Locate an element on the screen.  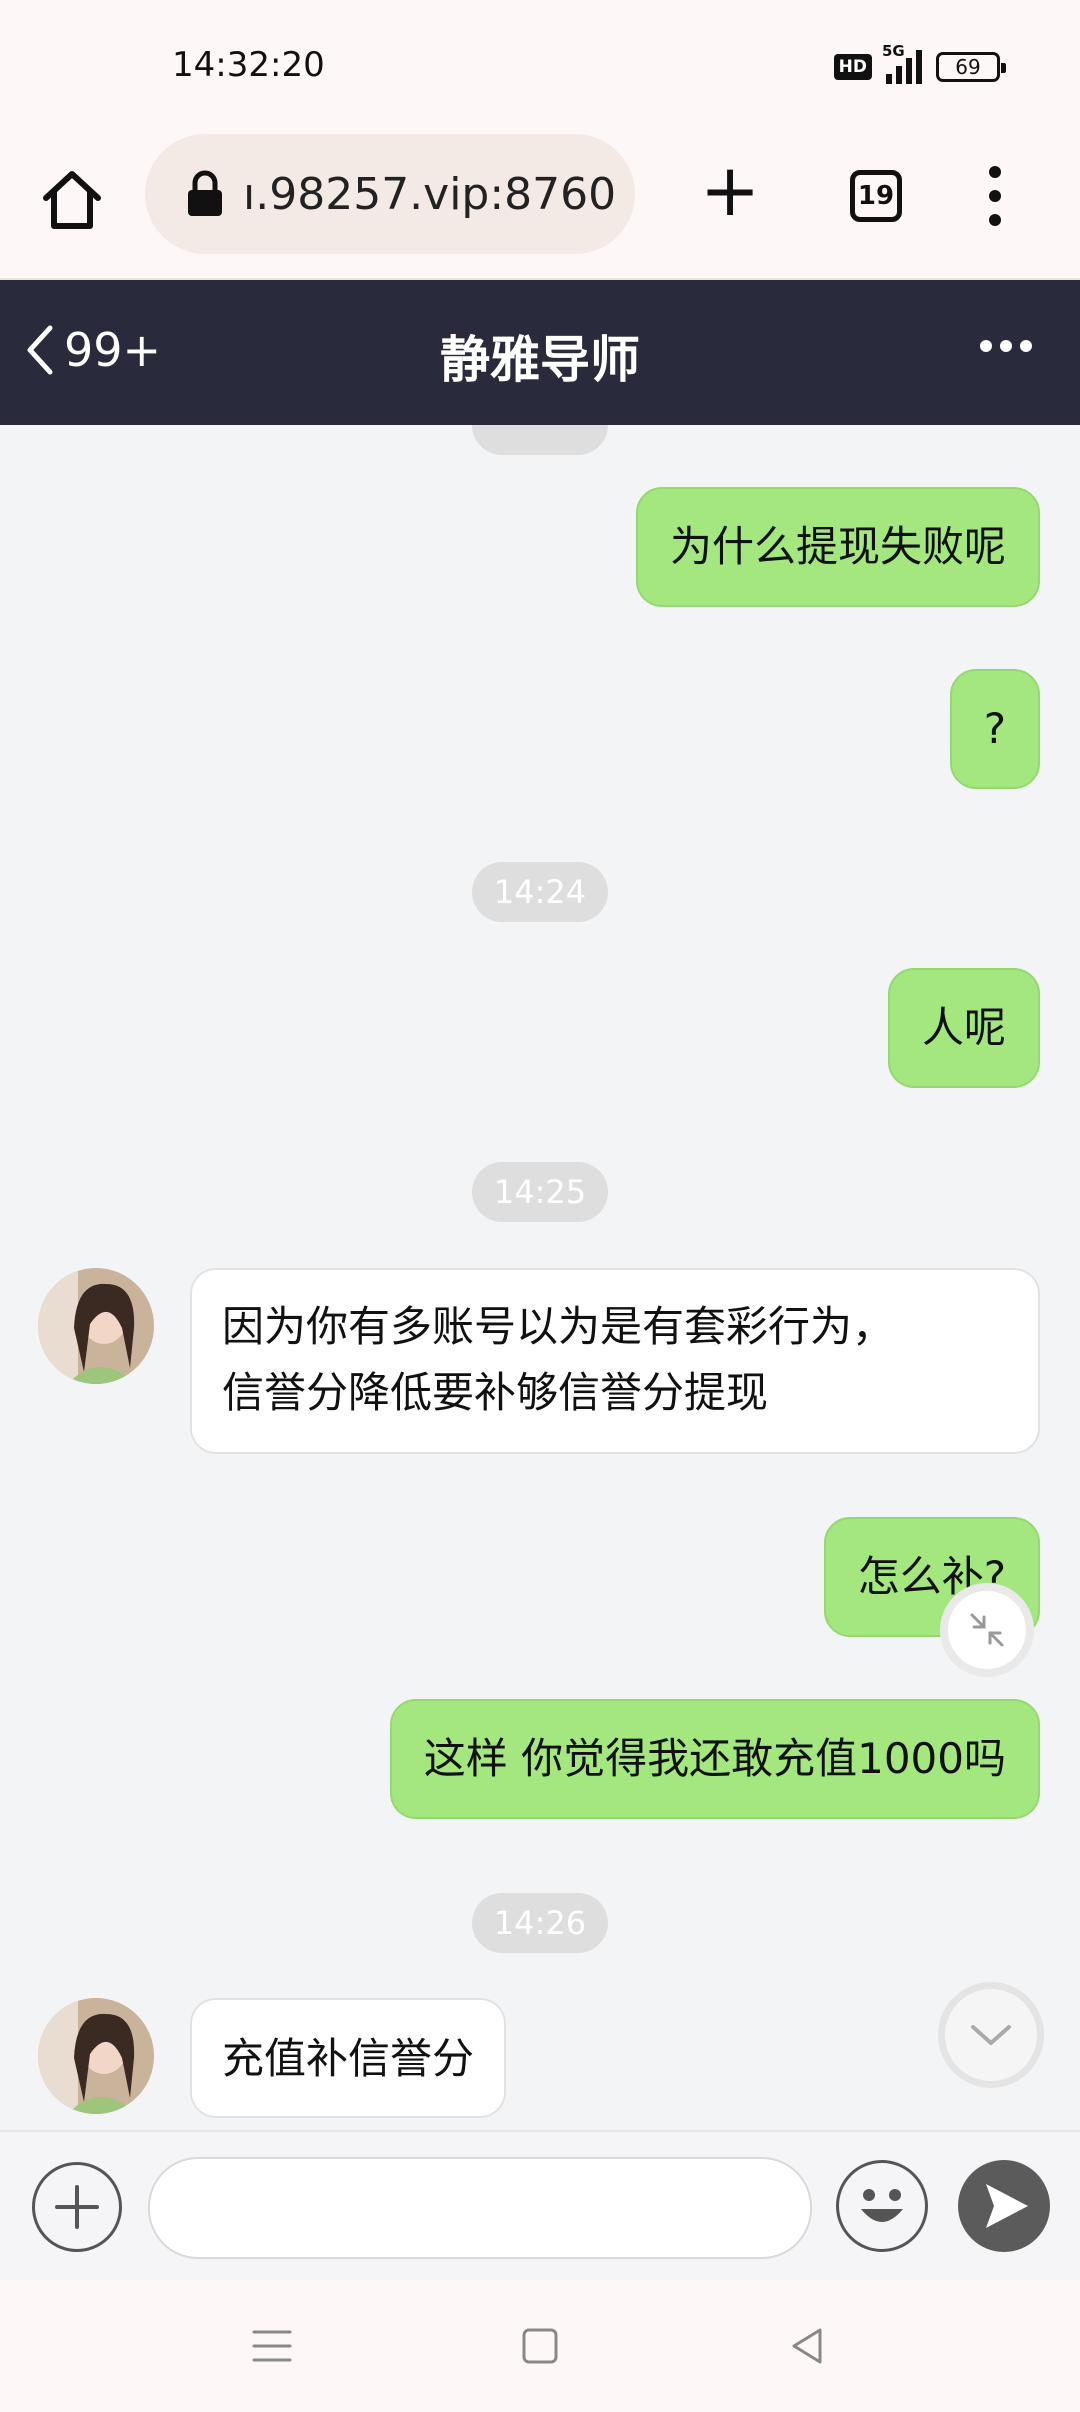
url-text: ı.98257.vip:8760 is located at coordinates (430, 194).